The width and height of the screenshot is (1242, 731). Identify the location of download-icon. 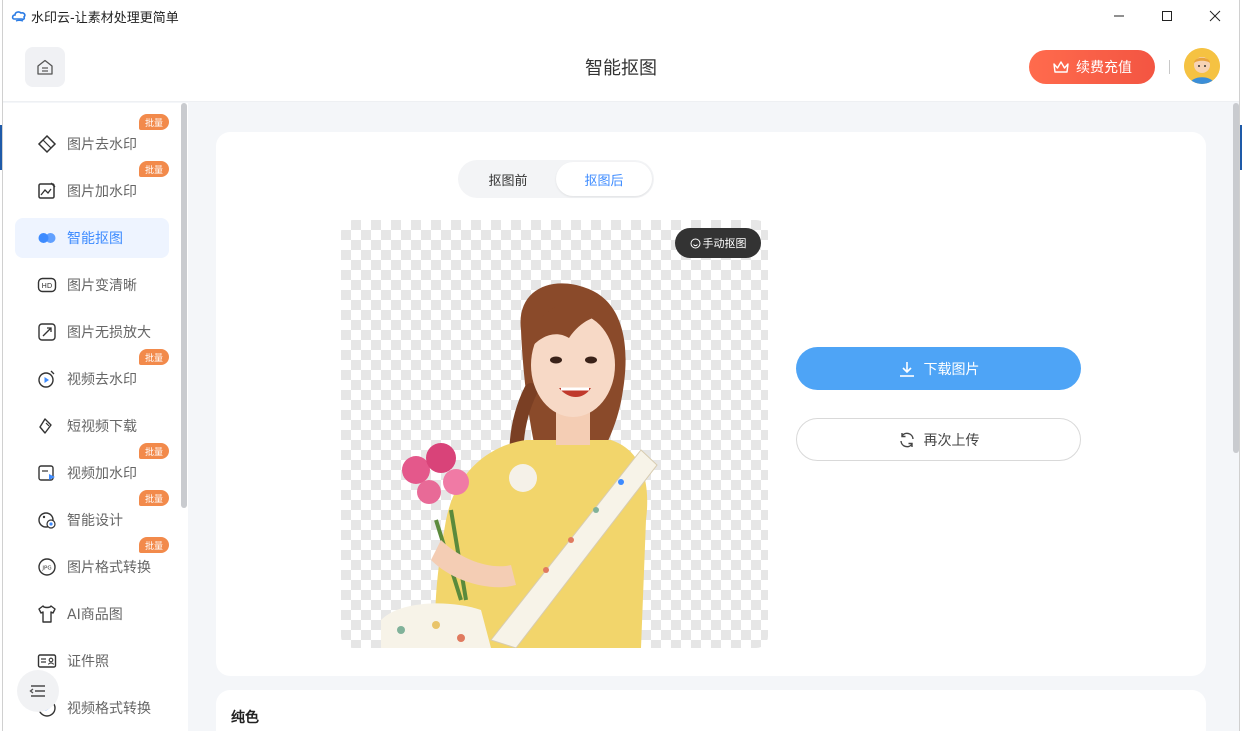
(906, 369).